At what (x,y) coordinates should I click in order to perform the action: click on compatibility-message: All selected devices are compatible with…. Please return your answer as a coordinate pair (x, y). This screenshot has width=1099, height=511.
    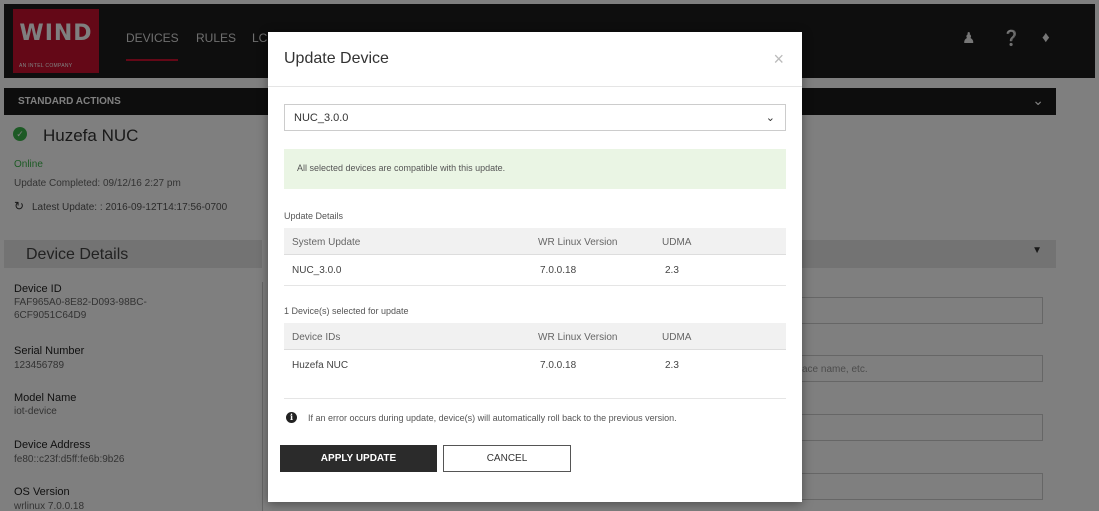
    Looking at the image, I should click on (401, 168).